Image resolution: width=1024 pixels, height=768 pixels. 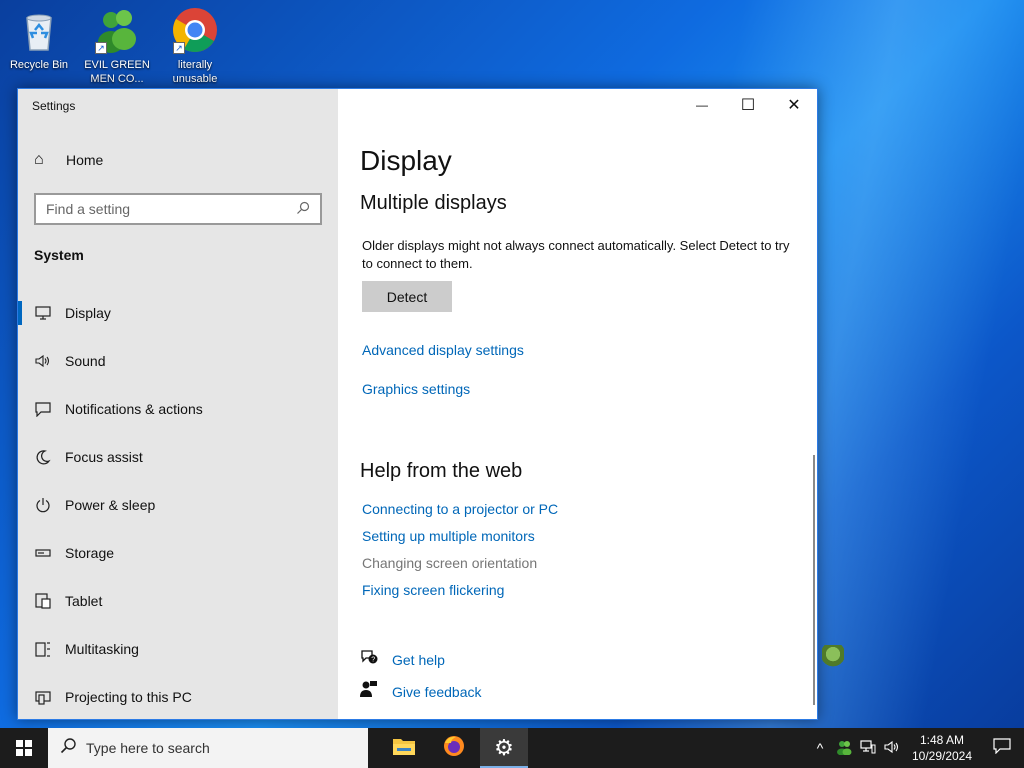 I want to click on clock-date: 10/29/2024, so click(x=942, y=756).